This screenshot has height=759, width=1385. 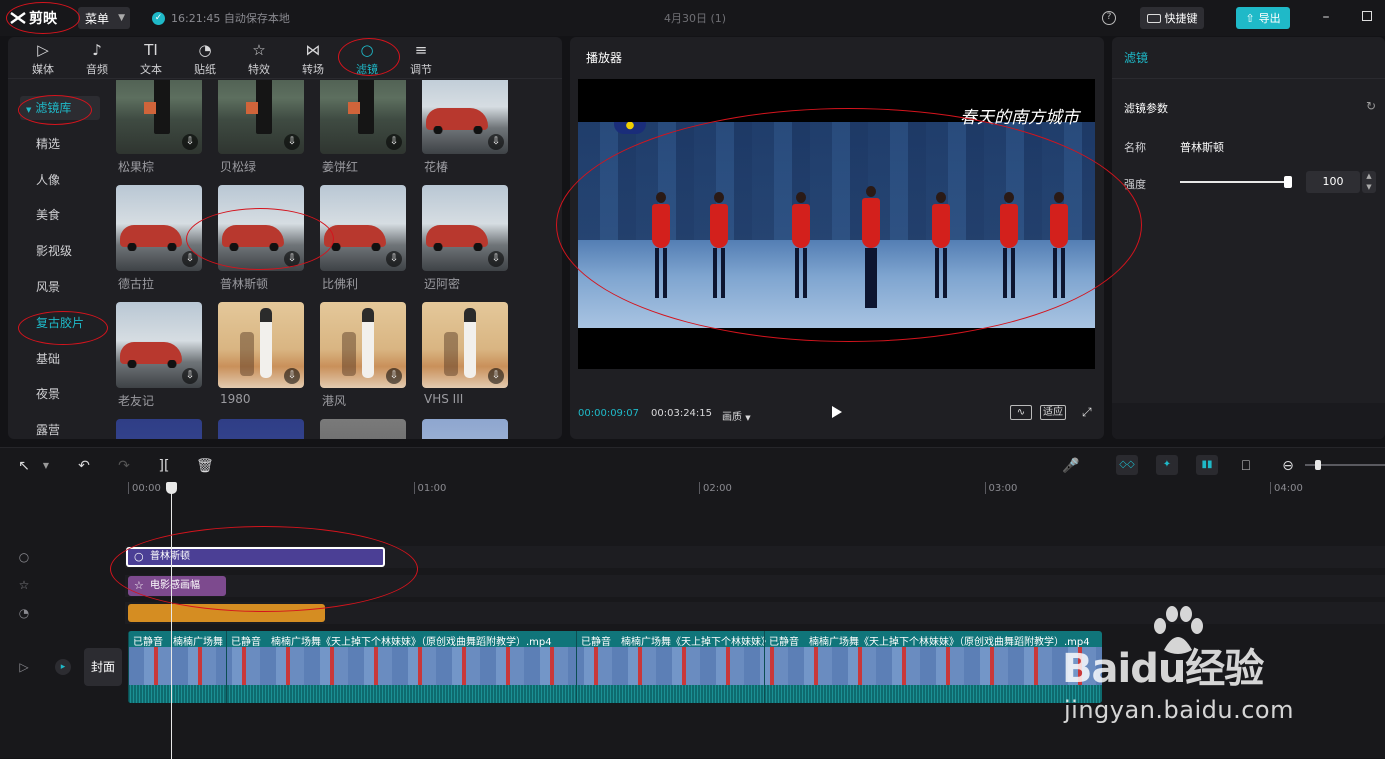 What do you see at coordinates (151, 59) in the screenshot?
I see `tab-text: TI 文本` at bounding box center [151, 59].